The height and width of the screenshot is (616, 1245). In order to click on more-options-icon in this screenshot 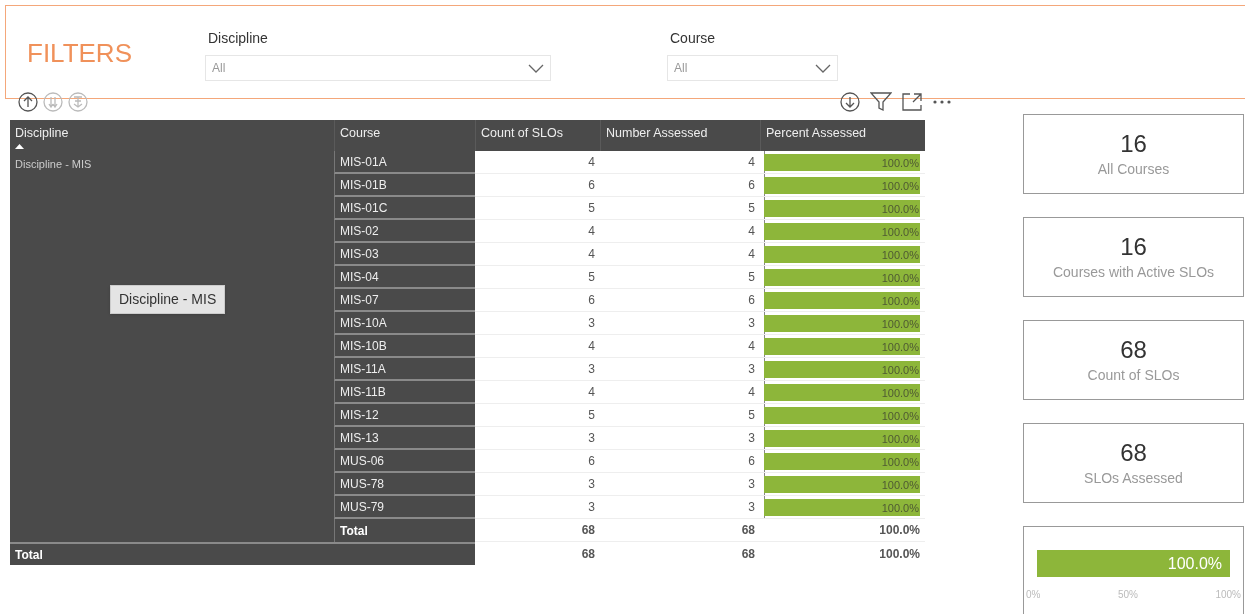, I will do `click(942, 102)`.